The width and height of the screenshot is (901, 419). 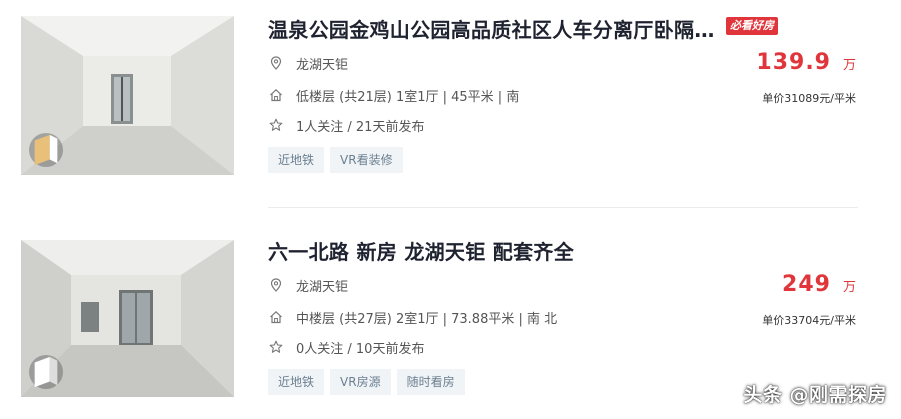 I want to click on follow-row: 1人关注 / 21天前发布, so click(x=346, y=125).